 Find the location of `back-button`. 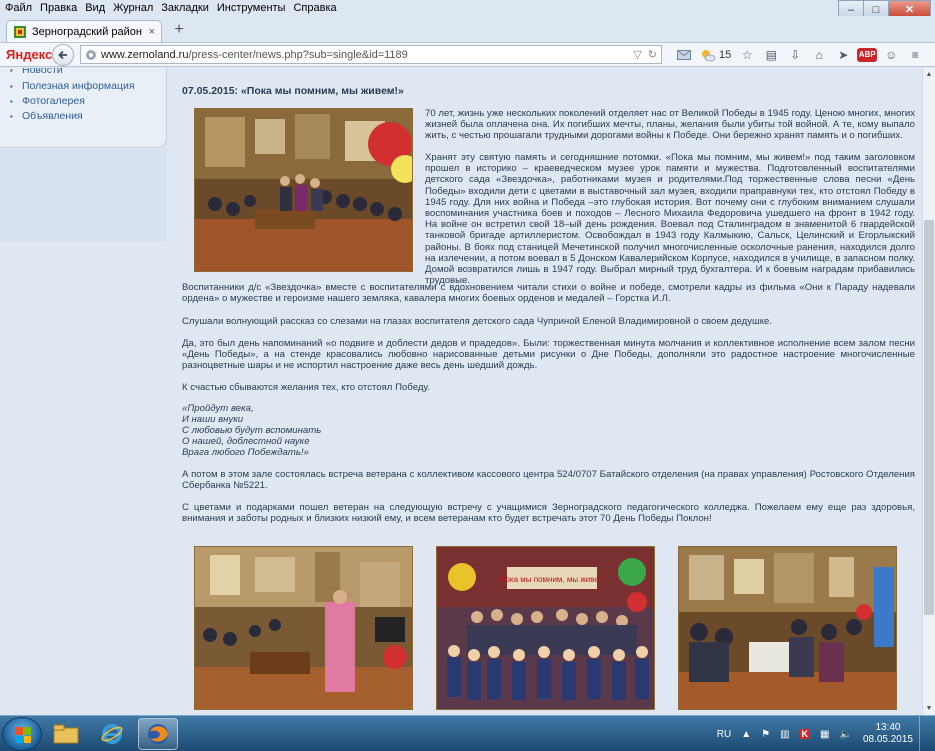

back-button is located at coordinates (63, 54).